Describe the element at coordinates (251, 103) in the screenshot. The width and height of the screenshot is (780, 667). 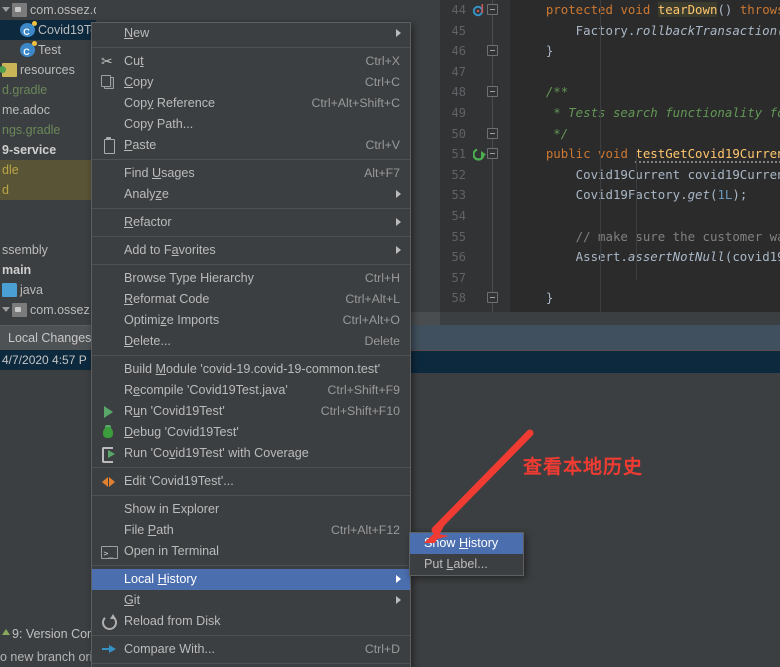
I see `menu-item-copy-reference: Copy Reference Ctrl+Alt+Shift+C` at that location.